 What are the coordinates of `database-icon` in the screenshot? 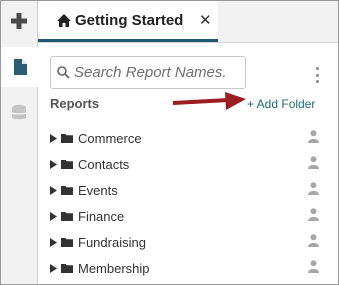 It's located at (19, 112).